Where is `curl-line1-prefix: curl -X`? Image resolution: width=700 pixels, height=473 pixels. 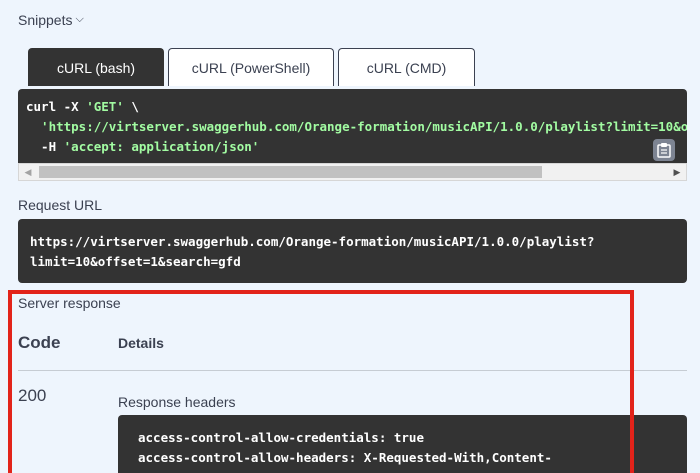
curl-line1-prefix: curl -X is located at coordinates (56, 106).